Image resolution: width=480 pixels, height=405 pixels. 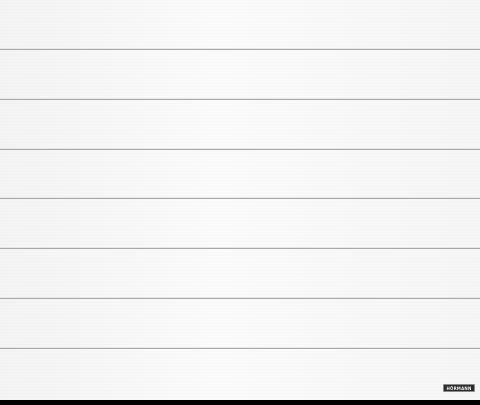 I want to click on brand-logo-text: HÖRMANN, so click(x=459, y=388).